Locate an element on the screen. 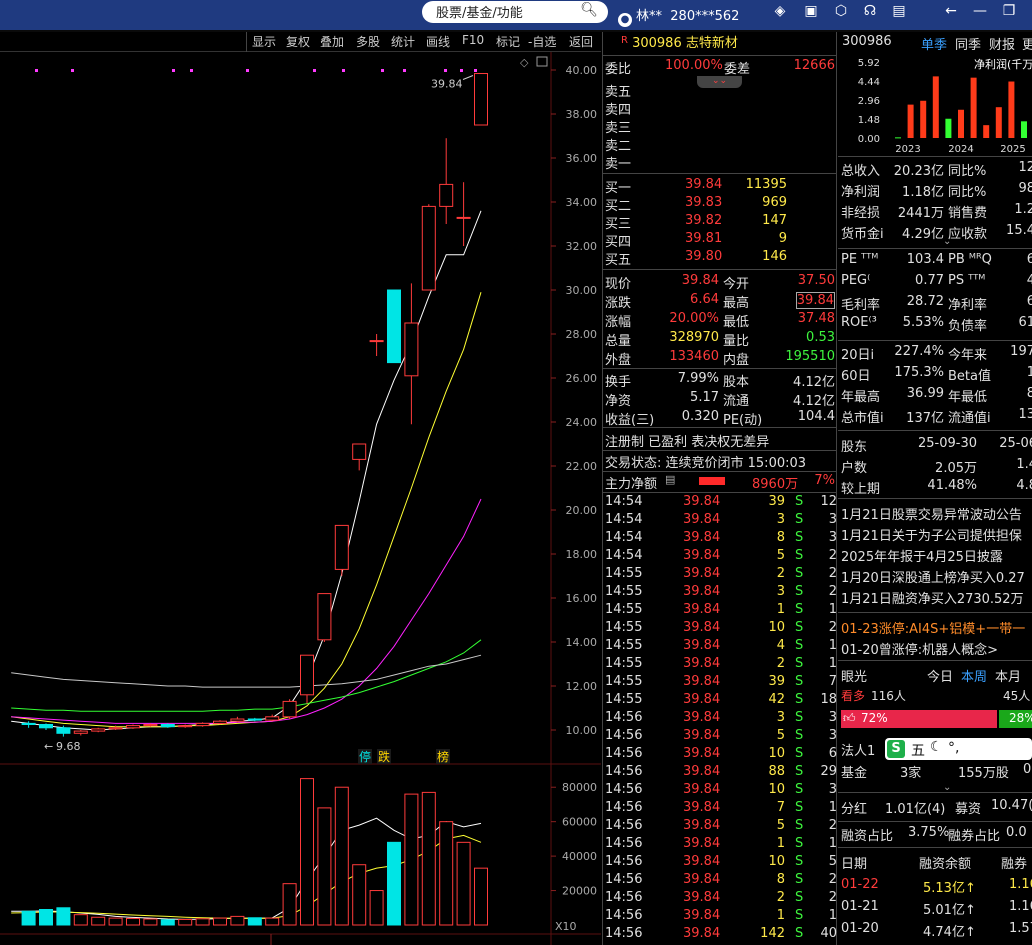  limit-up-history: 01-20曾涨停:机器人概念> is located at coordinates (919, 648).